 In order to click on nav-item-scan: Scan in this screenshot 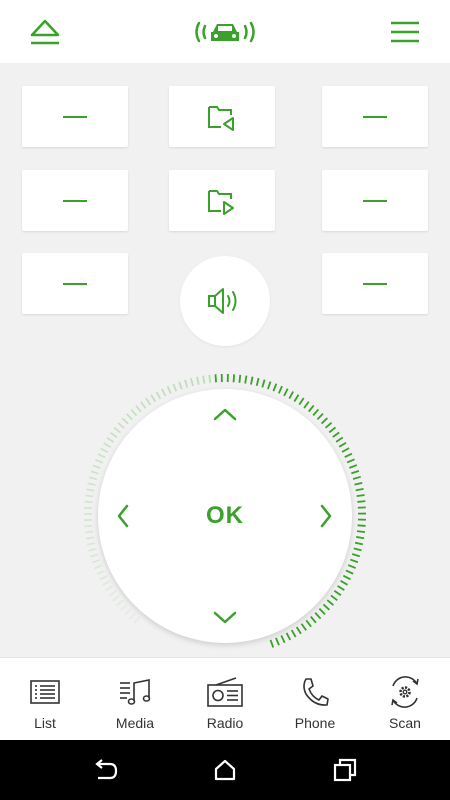, I will do `click(405, 699)`.